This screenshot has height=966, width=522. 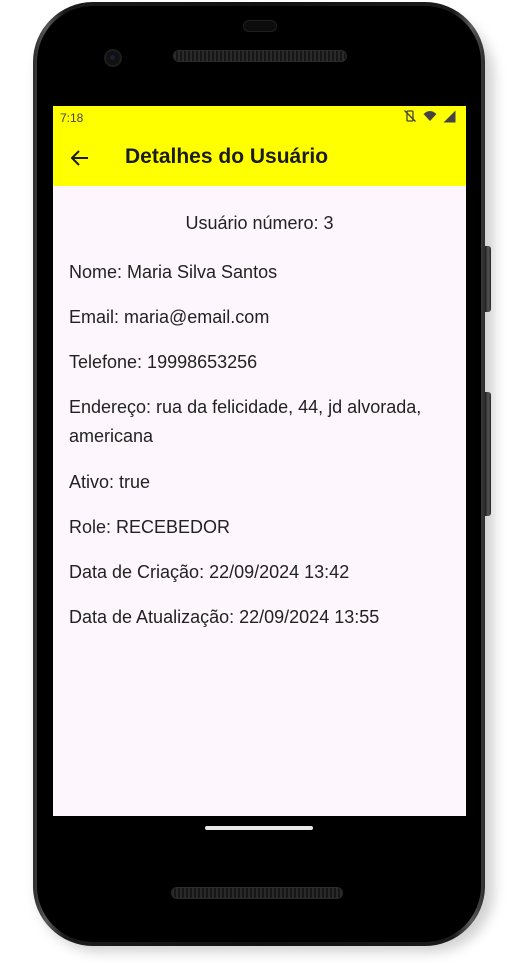 What do you see at coordinates (259, 828) in the screenshot?
I see `gesture-nav-handle` at bounding box center [259, 828].